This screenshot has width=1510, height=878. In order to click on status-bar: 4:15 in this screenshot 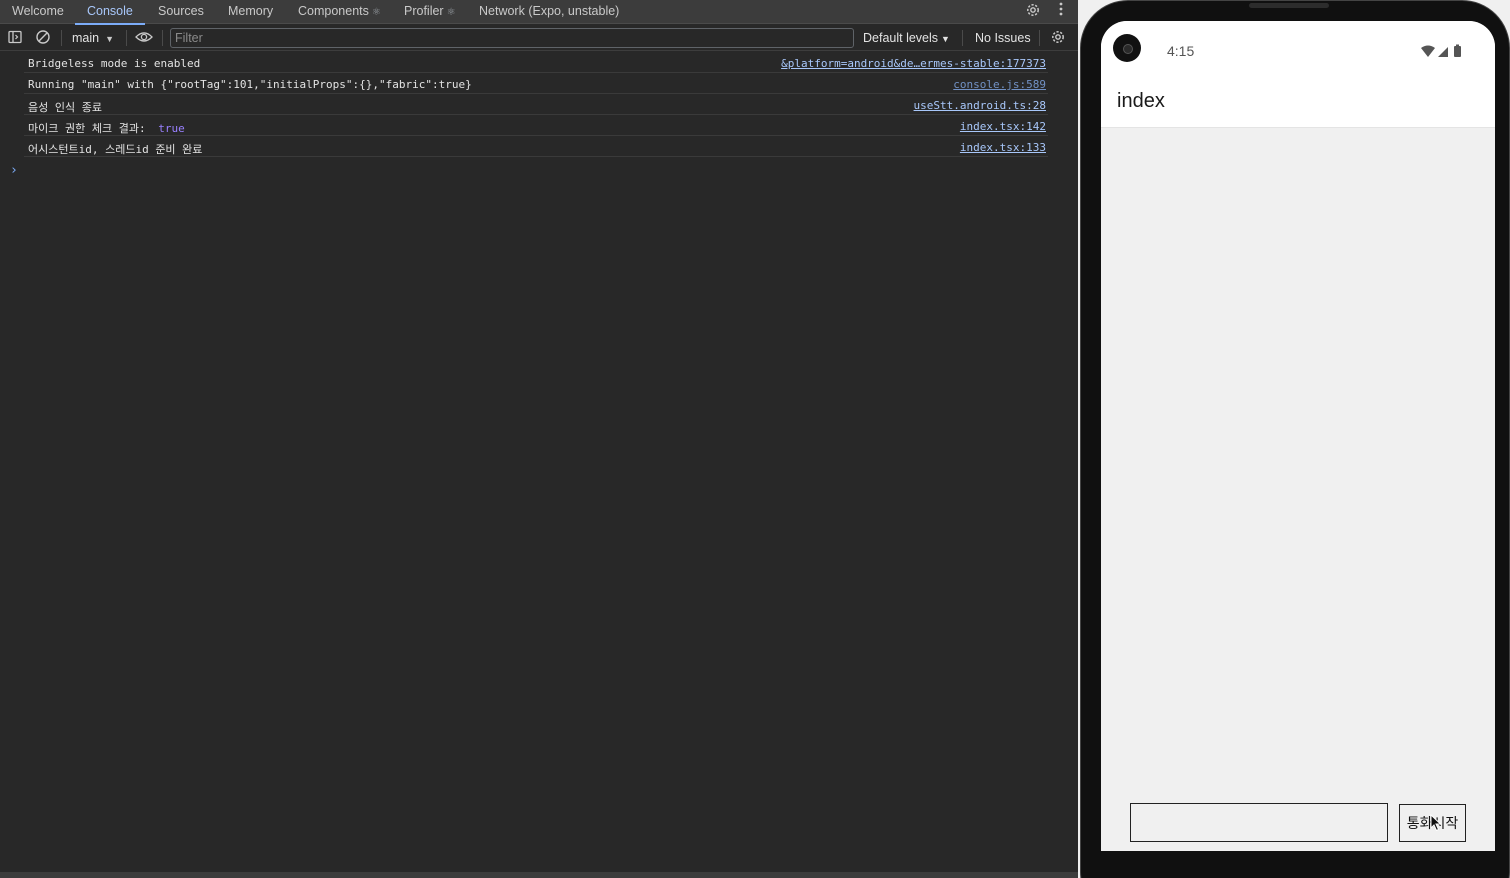, I will do `click(1298, 50)`.